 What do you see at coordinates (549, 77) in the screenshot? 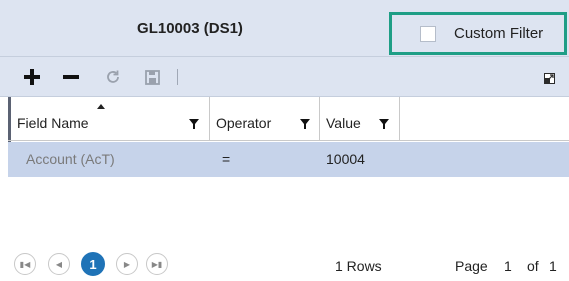
I see `expand-icon` at bounding box center [549, 77].